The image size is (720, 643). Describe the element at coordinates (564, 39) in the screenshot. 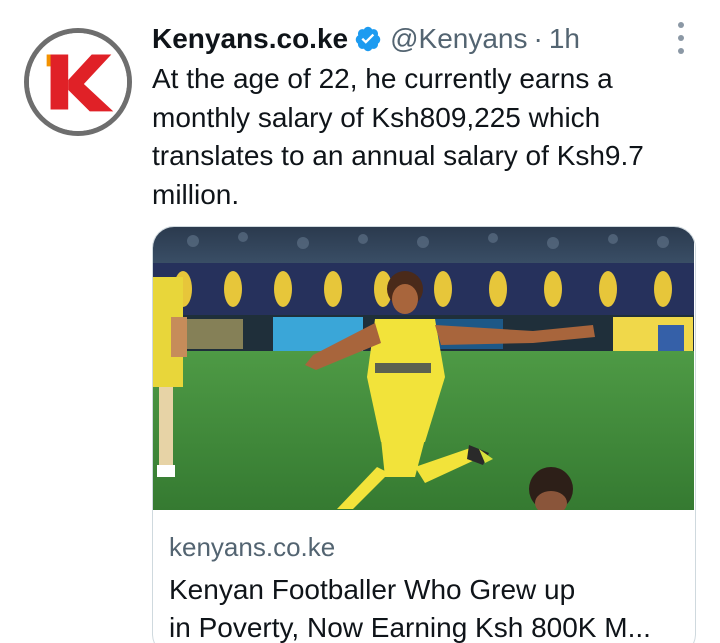

I see `timestamp: 1h` at that location.